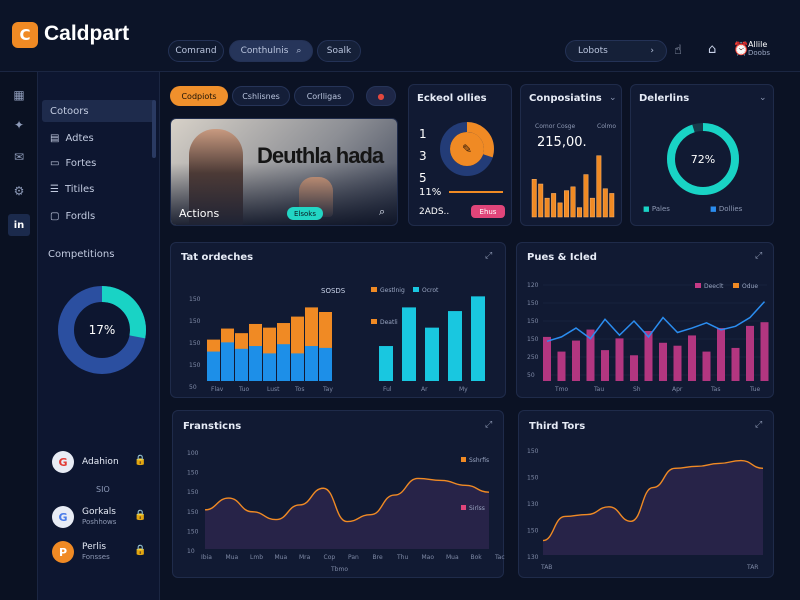 This screenshot has width=800, height=600. What do you see at coordinates (741, 49) in the screenshot?
I see `alarm-icon: ⏰` at bounding box center [741, 49].